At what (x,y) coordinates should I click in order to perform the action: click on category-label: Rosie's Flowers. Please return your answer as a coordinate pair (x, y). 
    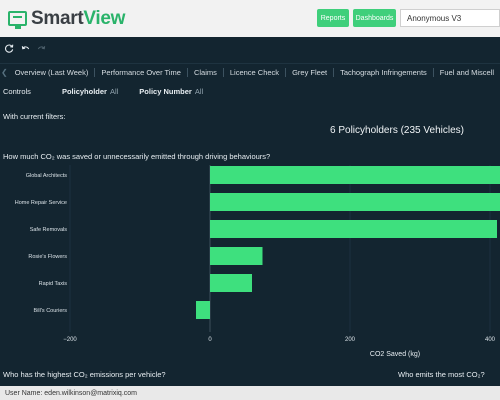
    Looking at the image, I should click on (47, 257).